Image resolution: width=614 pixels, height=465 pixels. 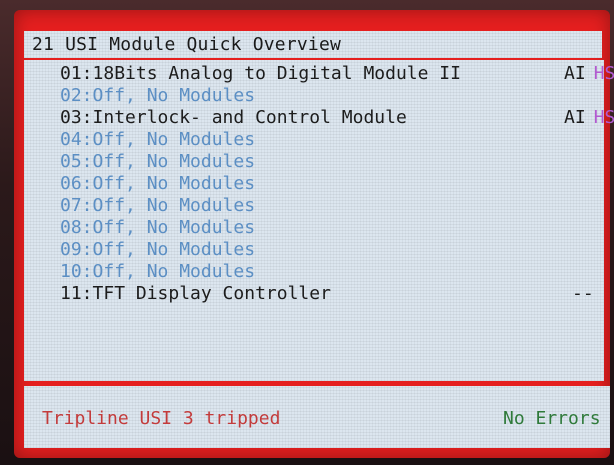 I want to click on module-flags-03: AI HS, so click(x=589, y=118).